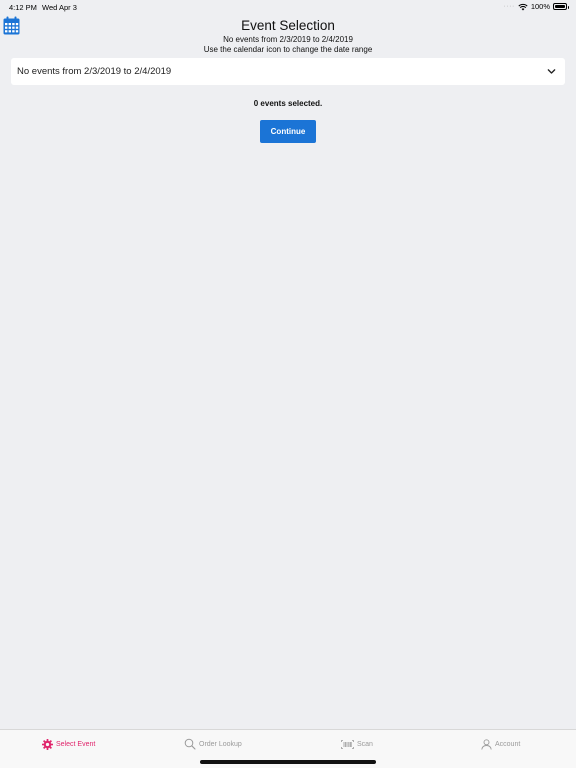 The image size is (576, 768). Describe the element at coordinates (288, 7) in the screenshot. I see `status-bar: 4:12 PM Wed Apr 3 ···· 100%` at that location.